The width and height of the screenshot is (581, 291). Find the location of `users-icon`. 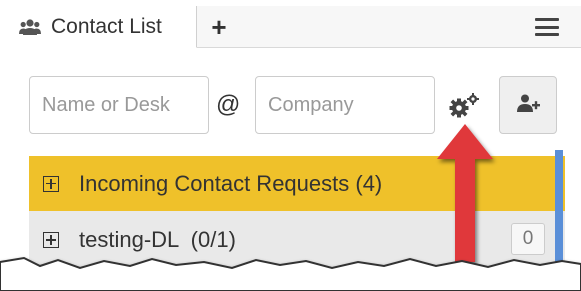

users-icon is located at coordinates (30, 27).